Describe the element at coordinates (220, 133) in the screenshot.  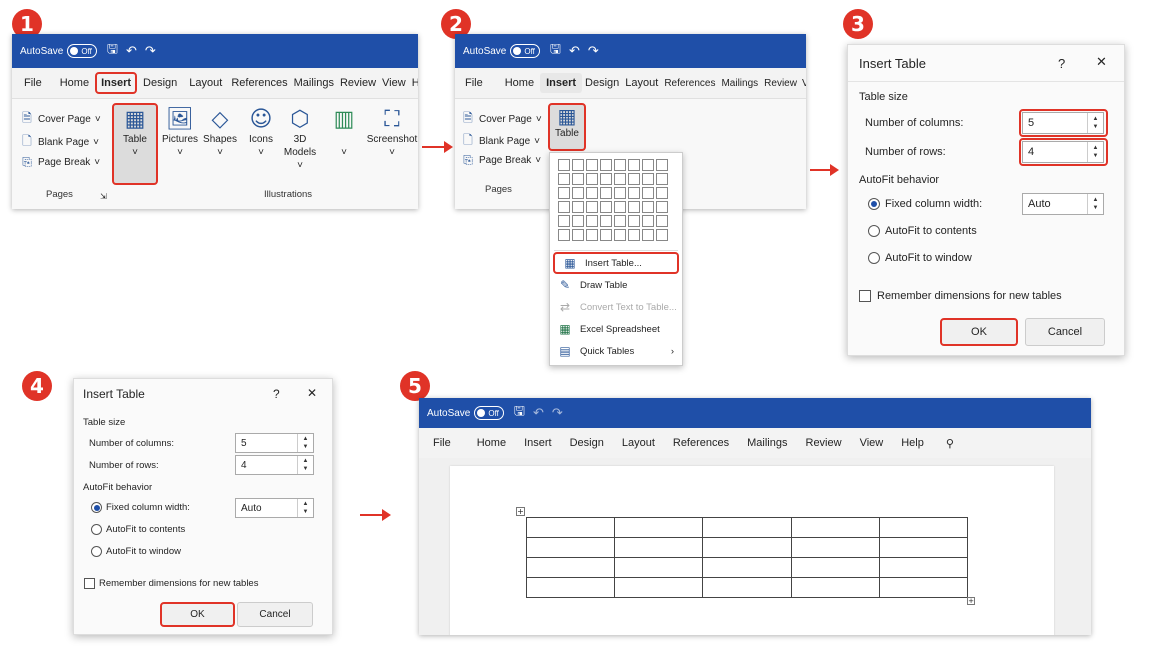
I see `shapes-button: ◇ Shapes ˅` at that location.